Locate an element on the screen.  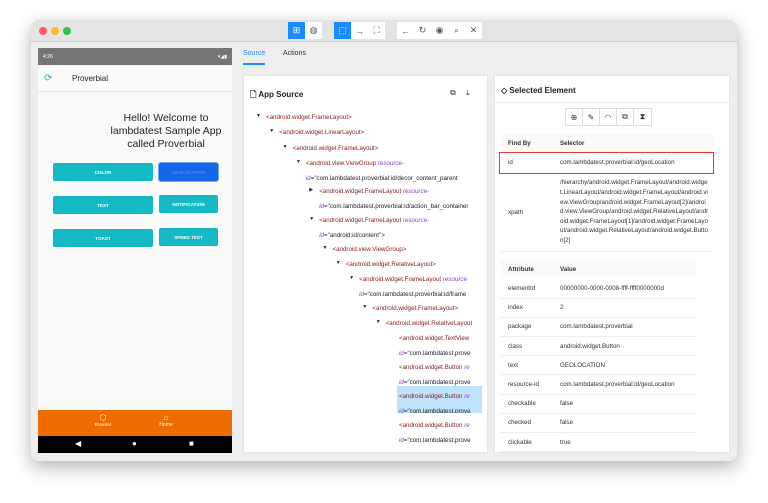
back-arrow-icon: ← is located at coordinates (405, 30).